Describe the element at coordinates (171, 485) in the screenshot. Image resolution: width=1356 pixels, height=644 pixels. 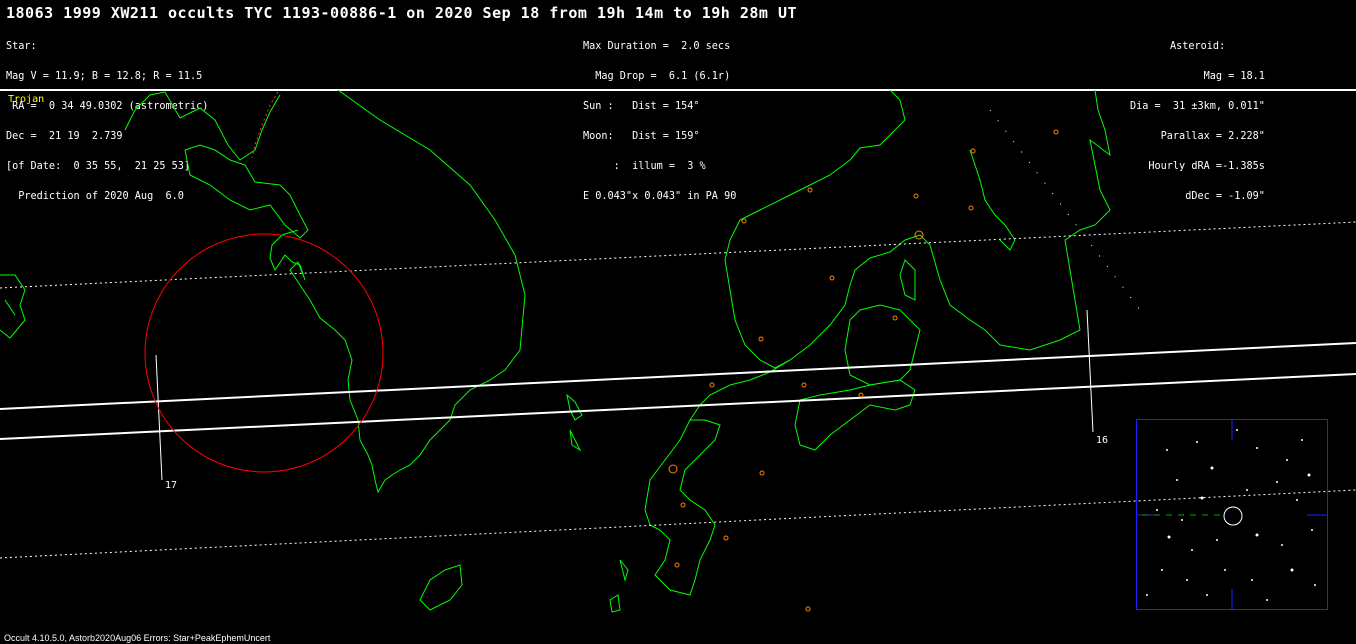
I see `time-label-17: 17` at that location.